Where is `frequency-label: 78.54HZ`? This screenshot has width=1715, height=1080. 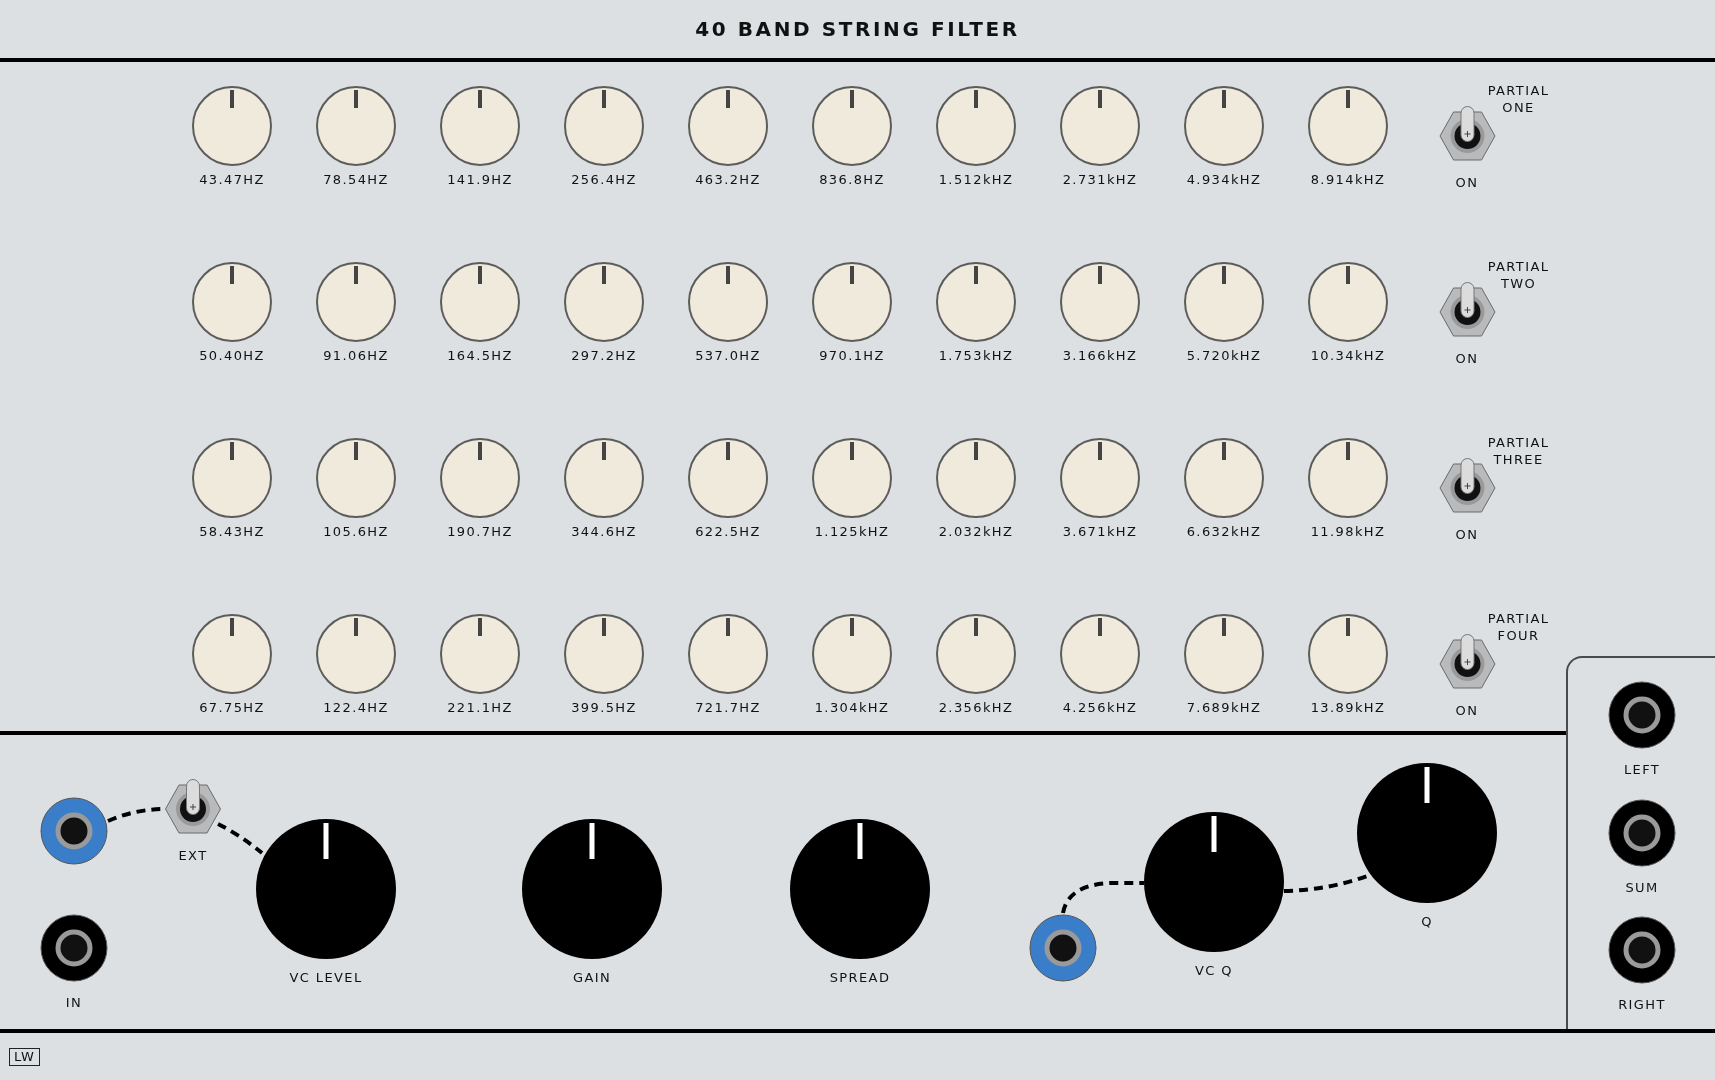
frequency-label: 78.54HZ is located at coordinates (356, 180).